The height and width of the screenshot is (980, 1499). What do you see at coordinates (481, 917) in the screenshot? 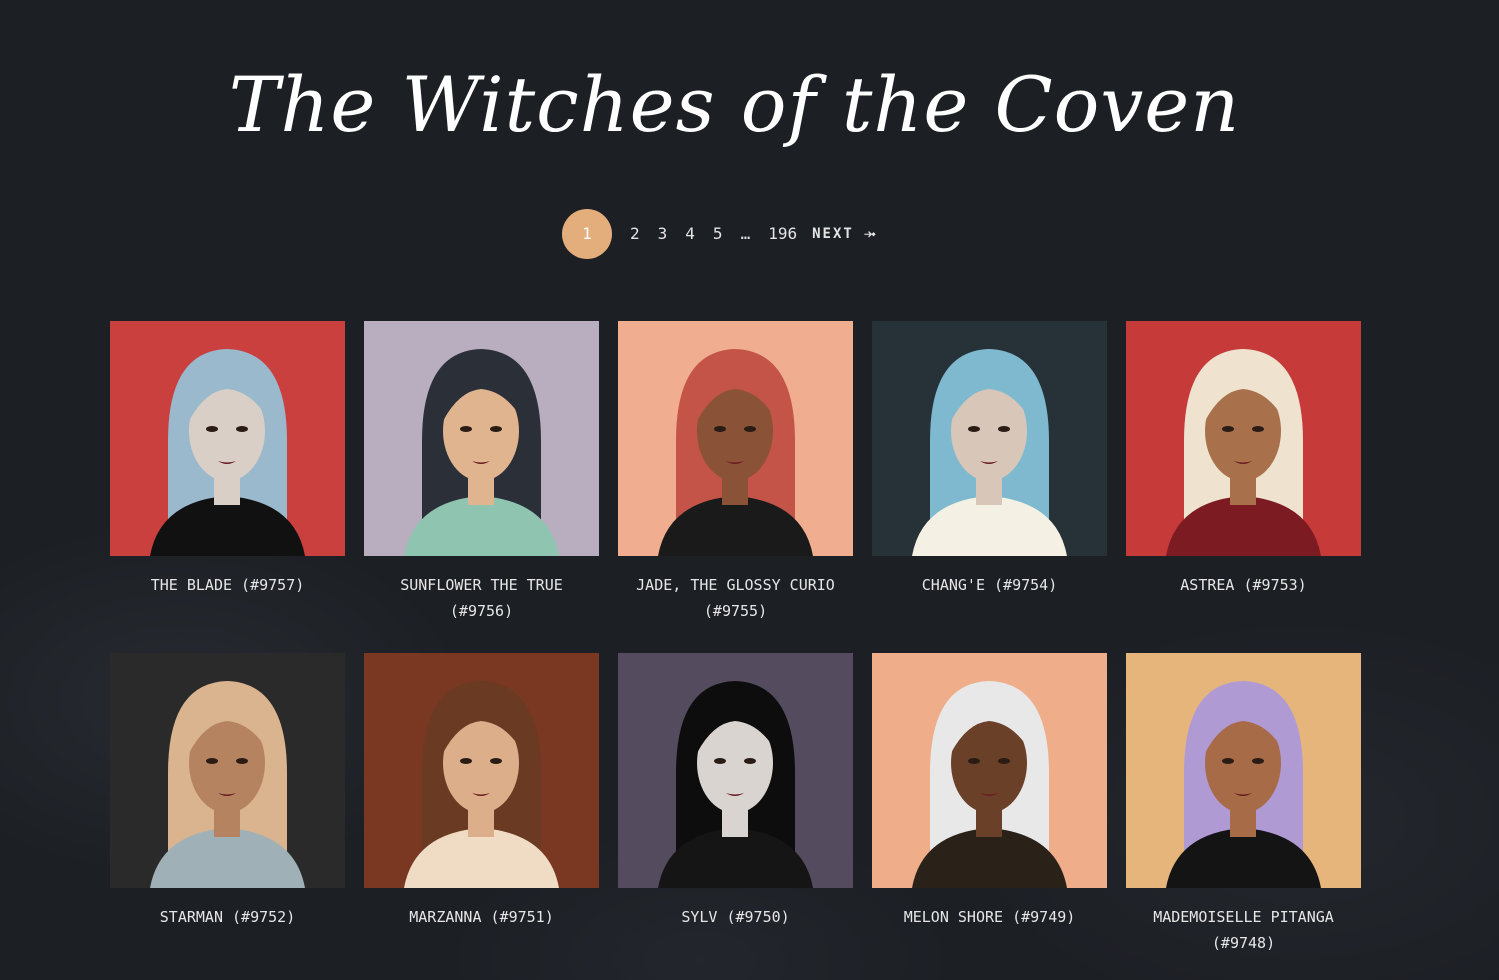
I see `witch-name: MARZANNA (#9751)` at bounding box center [481, 917].